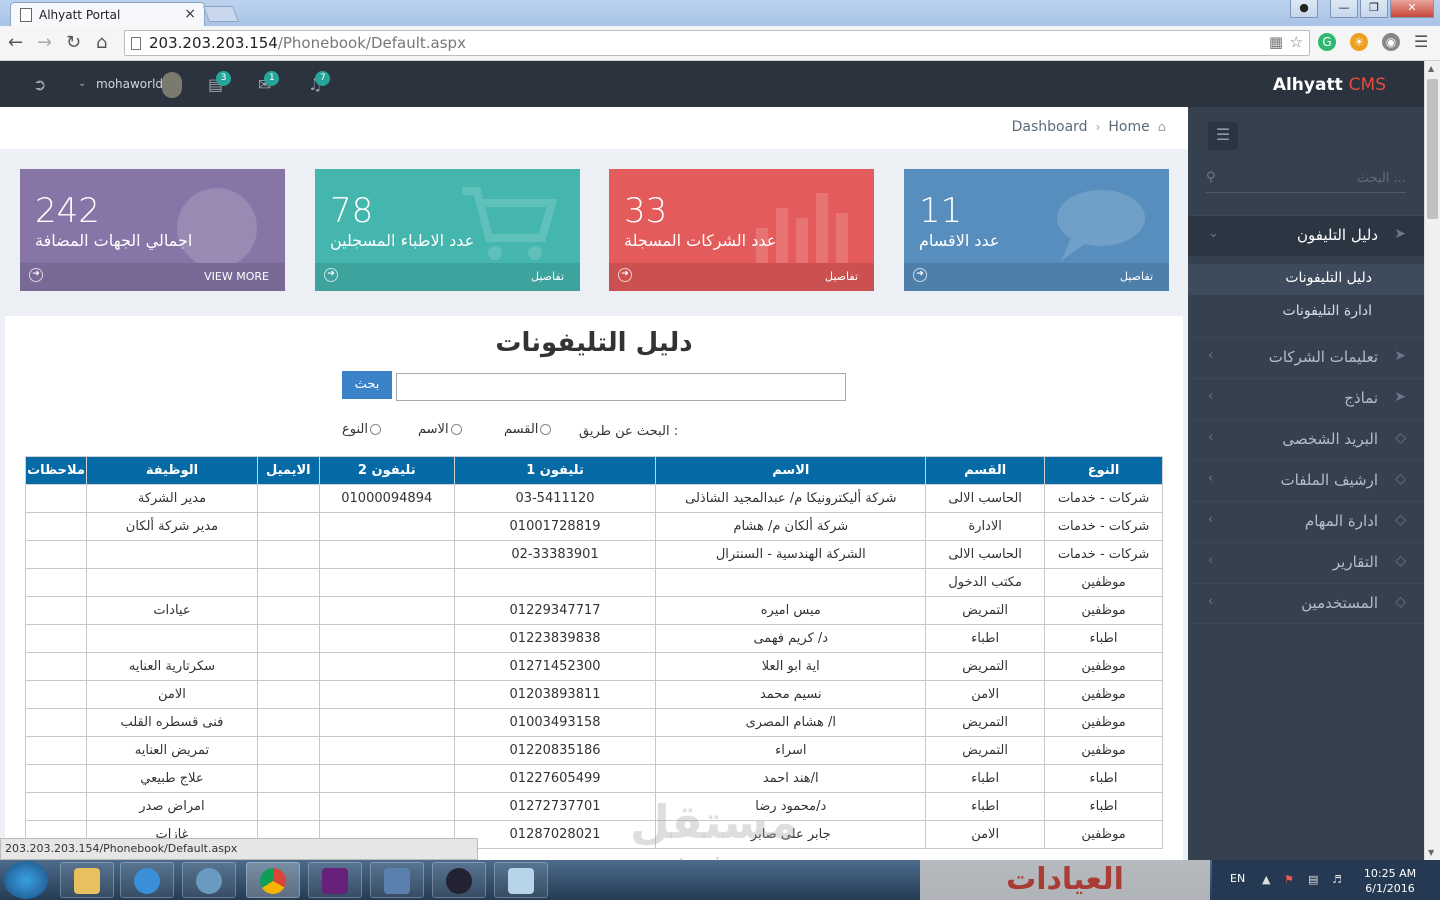 This screenshot has width=1440, height=900. What do you see at coordinates (1050, 127) in the screenshot?
I see `breadcrumb-dashboard: Dashboard` at bounding box center [1050, 127].